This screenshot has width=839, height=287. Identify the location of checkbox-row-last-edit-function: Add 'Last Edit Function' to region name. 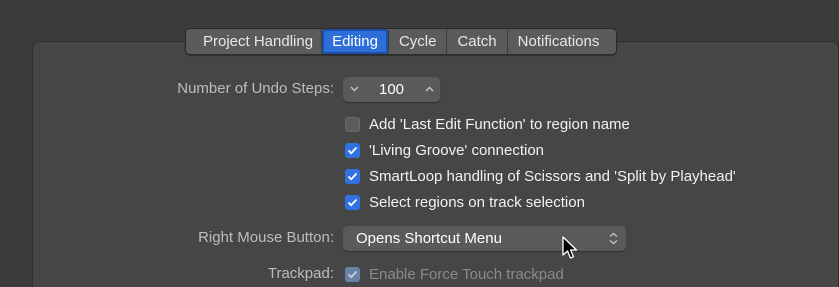
(487, 124).